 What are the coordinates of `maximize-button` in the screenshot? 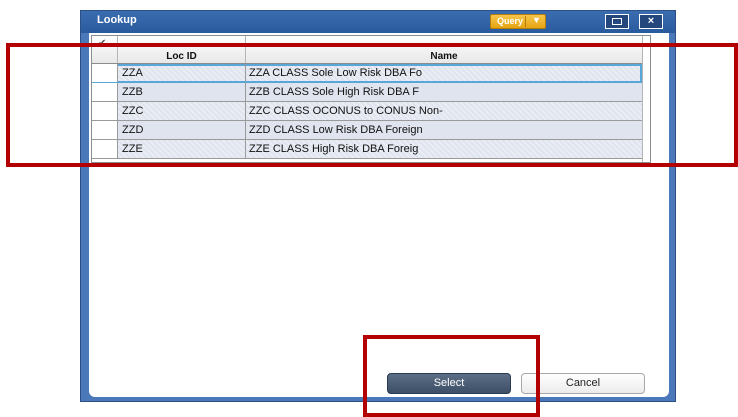 It's located at (617, 21).